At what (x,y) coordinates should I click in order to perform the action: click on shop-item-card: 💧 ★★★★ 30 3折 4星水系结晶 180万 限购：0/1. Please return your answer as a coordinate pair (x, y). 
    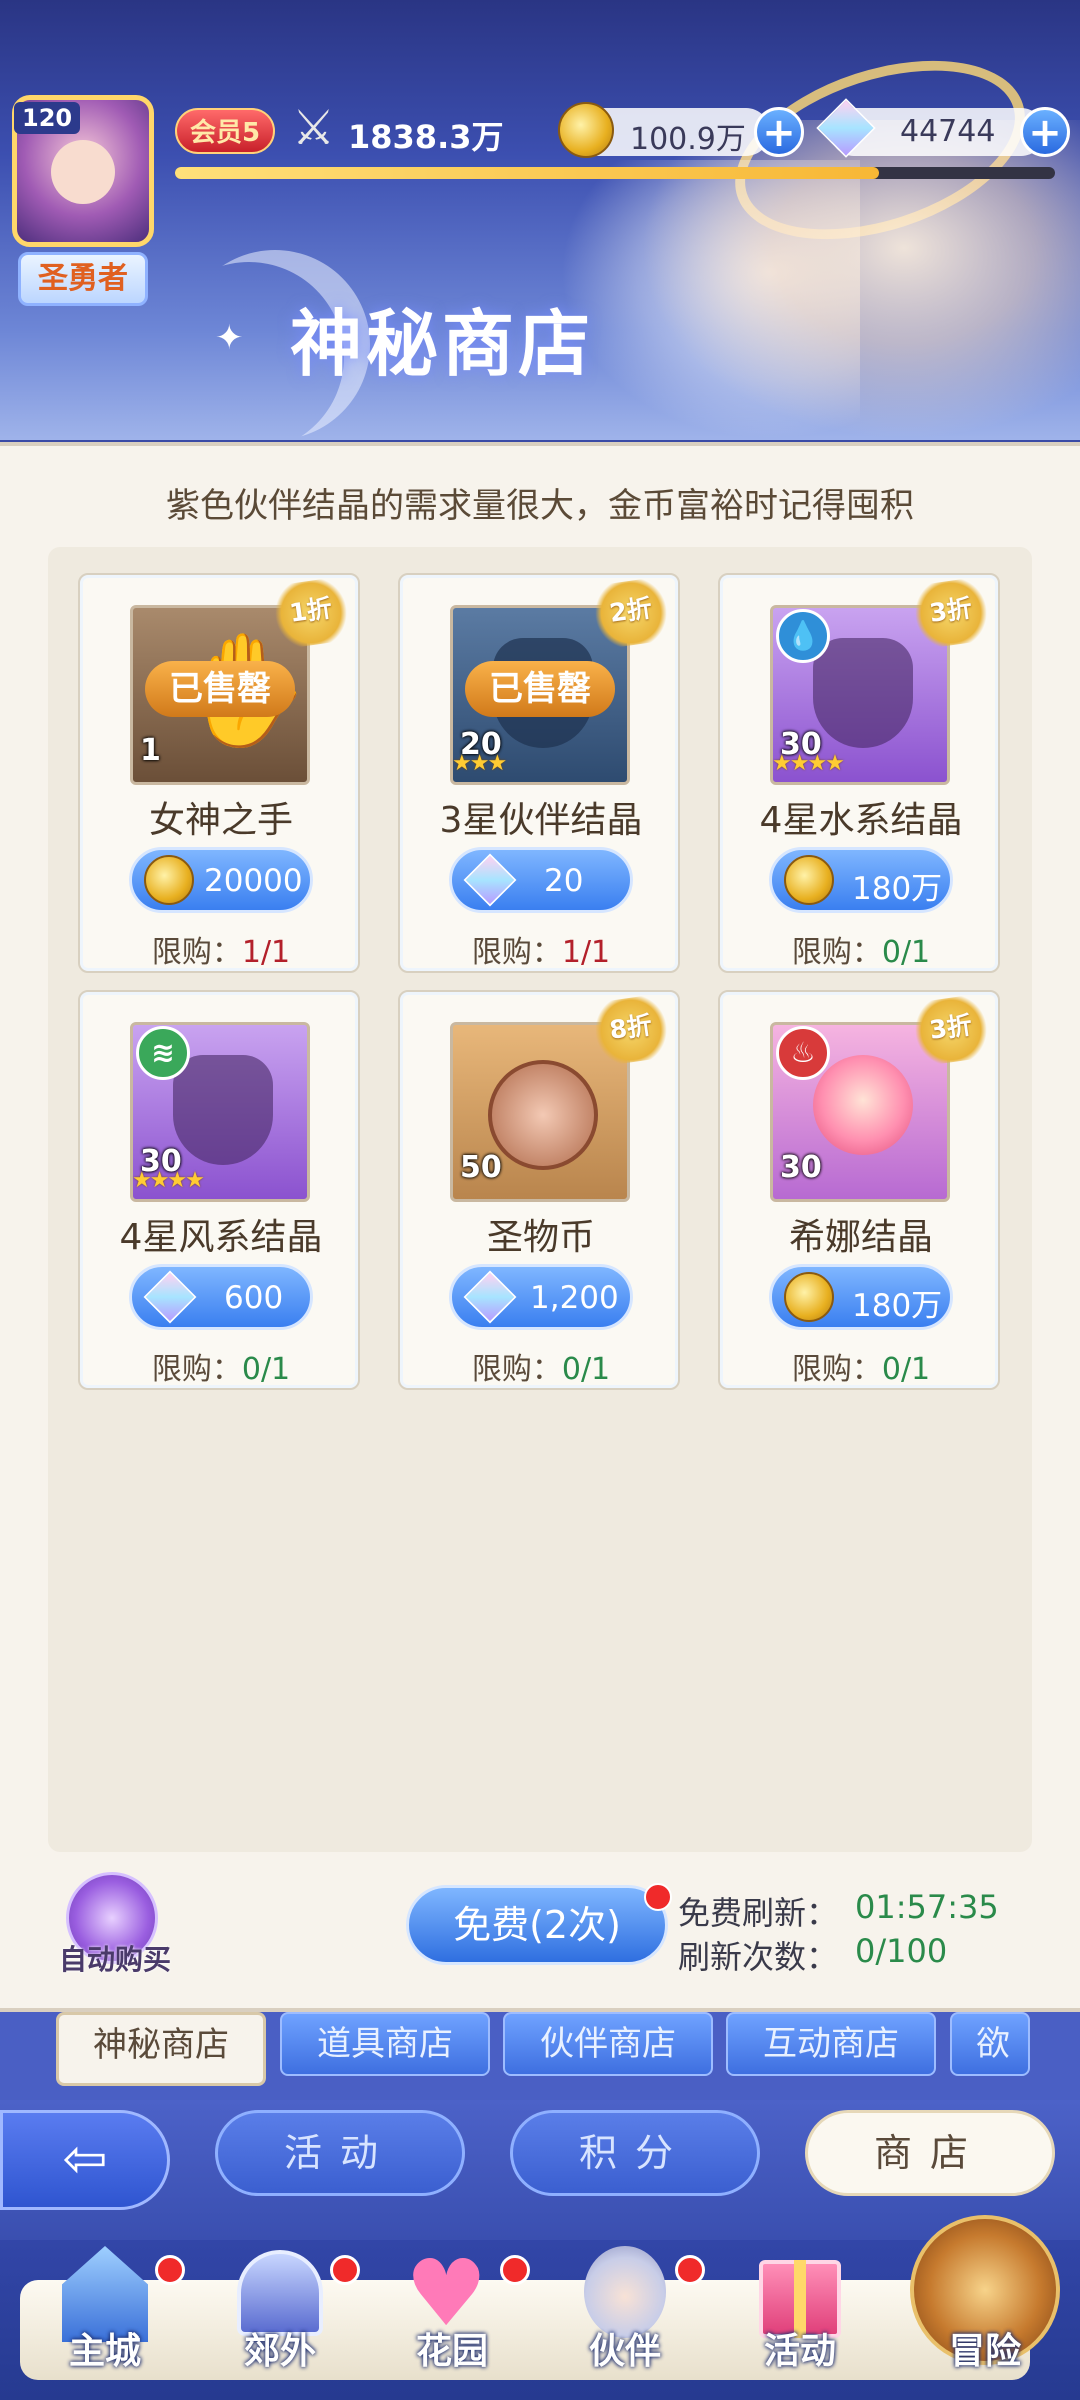
    Looking at the image, I should click on (859, 773).